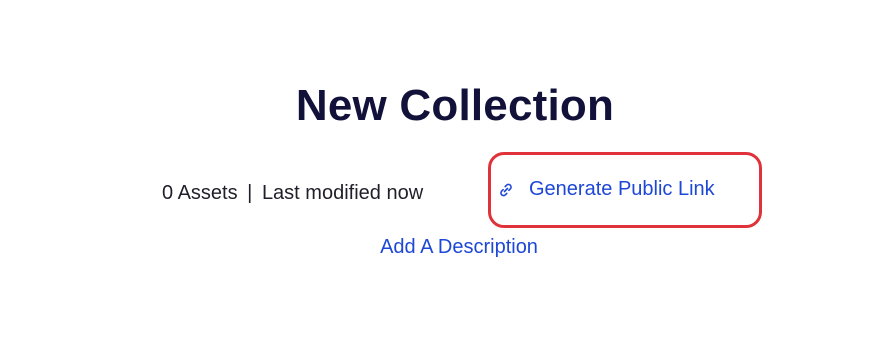 The image size is (892, 364). What do you see at coordinates (622, 189) in the screenshot?
I see `generate-public-link-label: Generate Public Link` at bounding box center [622, 189].